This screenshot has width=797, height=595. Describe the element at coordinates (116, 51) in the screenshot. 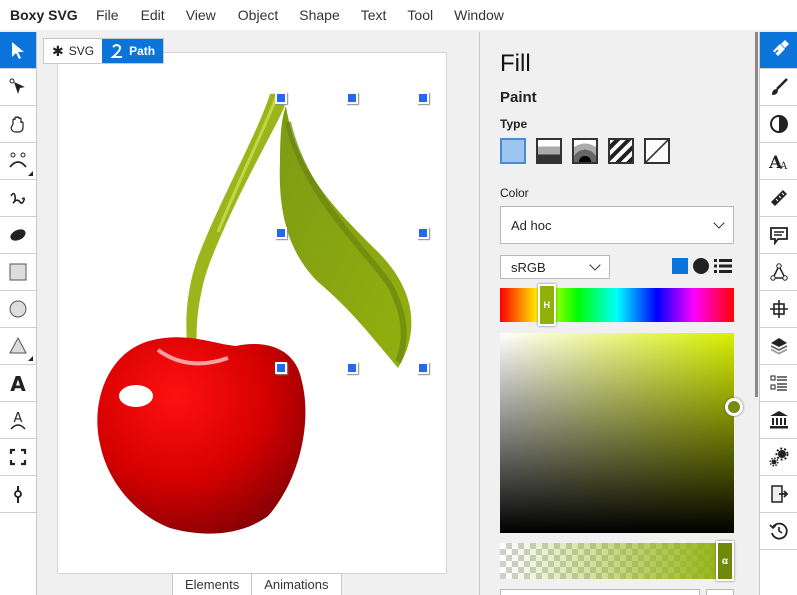

I see `path-icon` at that location.